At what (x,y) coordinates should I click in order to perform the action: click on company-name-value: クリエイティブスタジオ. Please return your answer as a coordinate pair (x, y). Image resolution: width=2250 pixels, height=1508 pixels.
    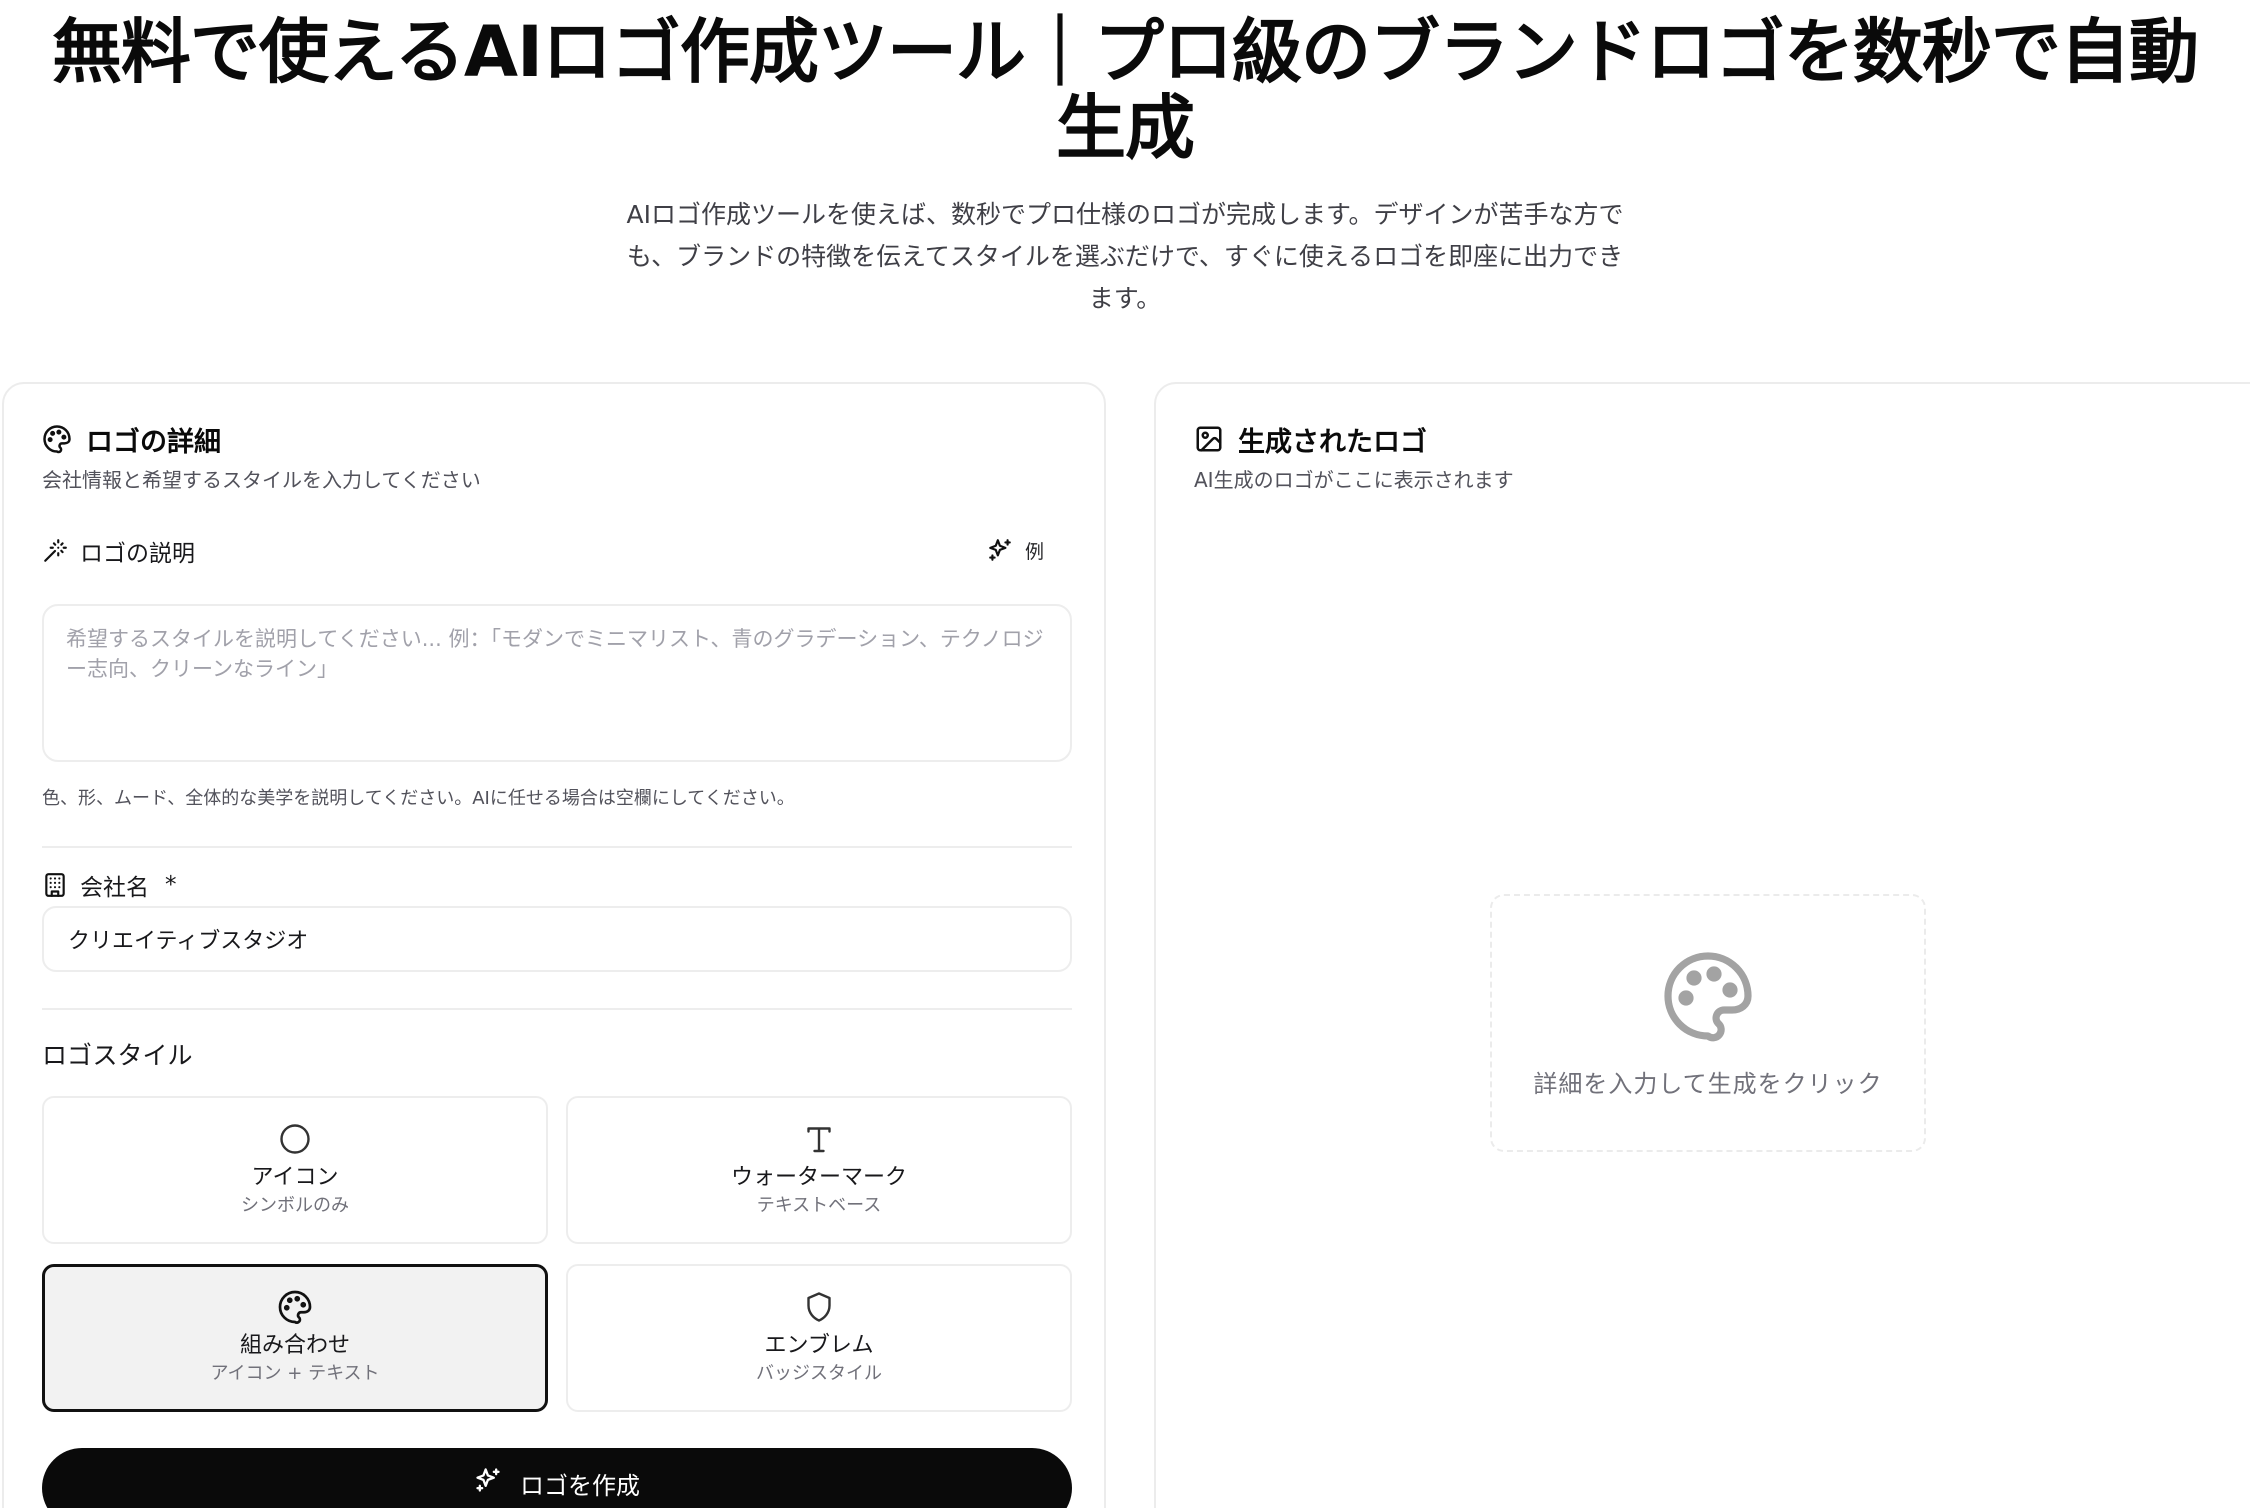
    Looking at the image, I should click on (188, 941).